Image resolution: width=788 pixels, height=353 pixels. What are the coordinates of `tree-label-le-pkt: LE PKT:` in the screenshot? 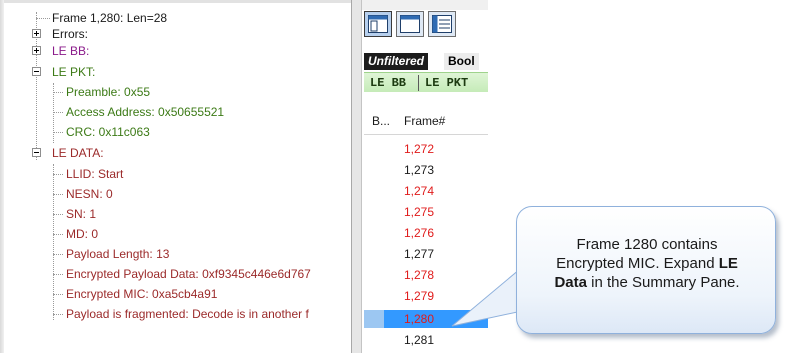 It's located at (74, 72).